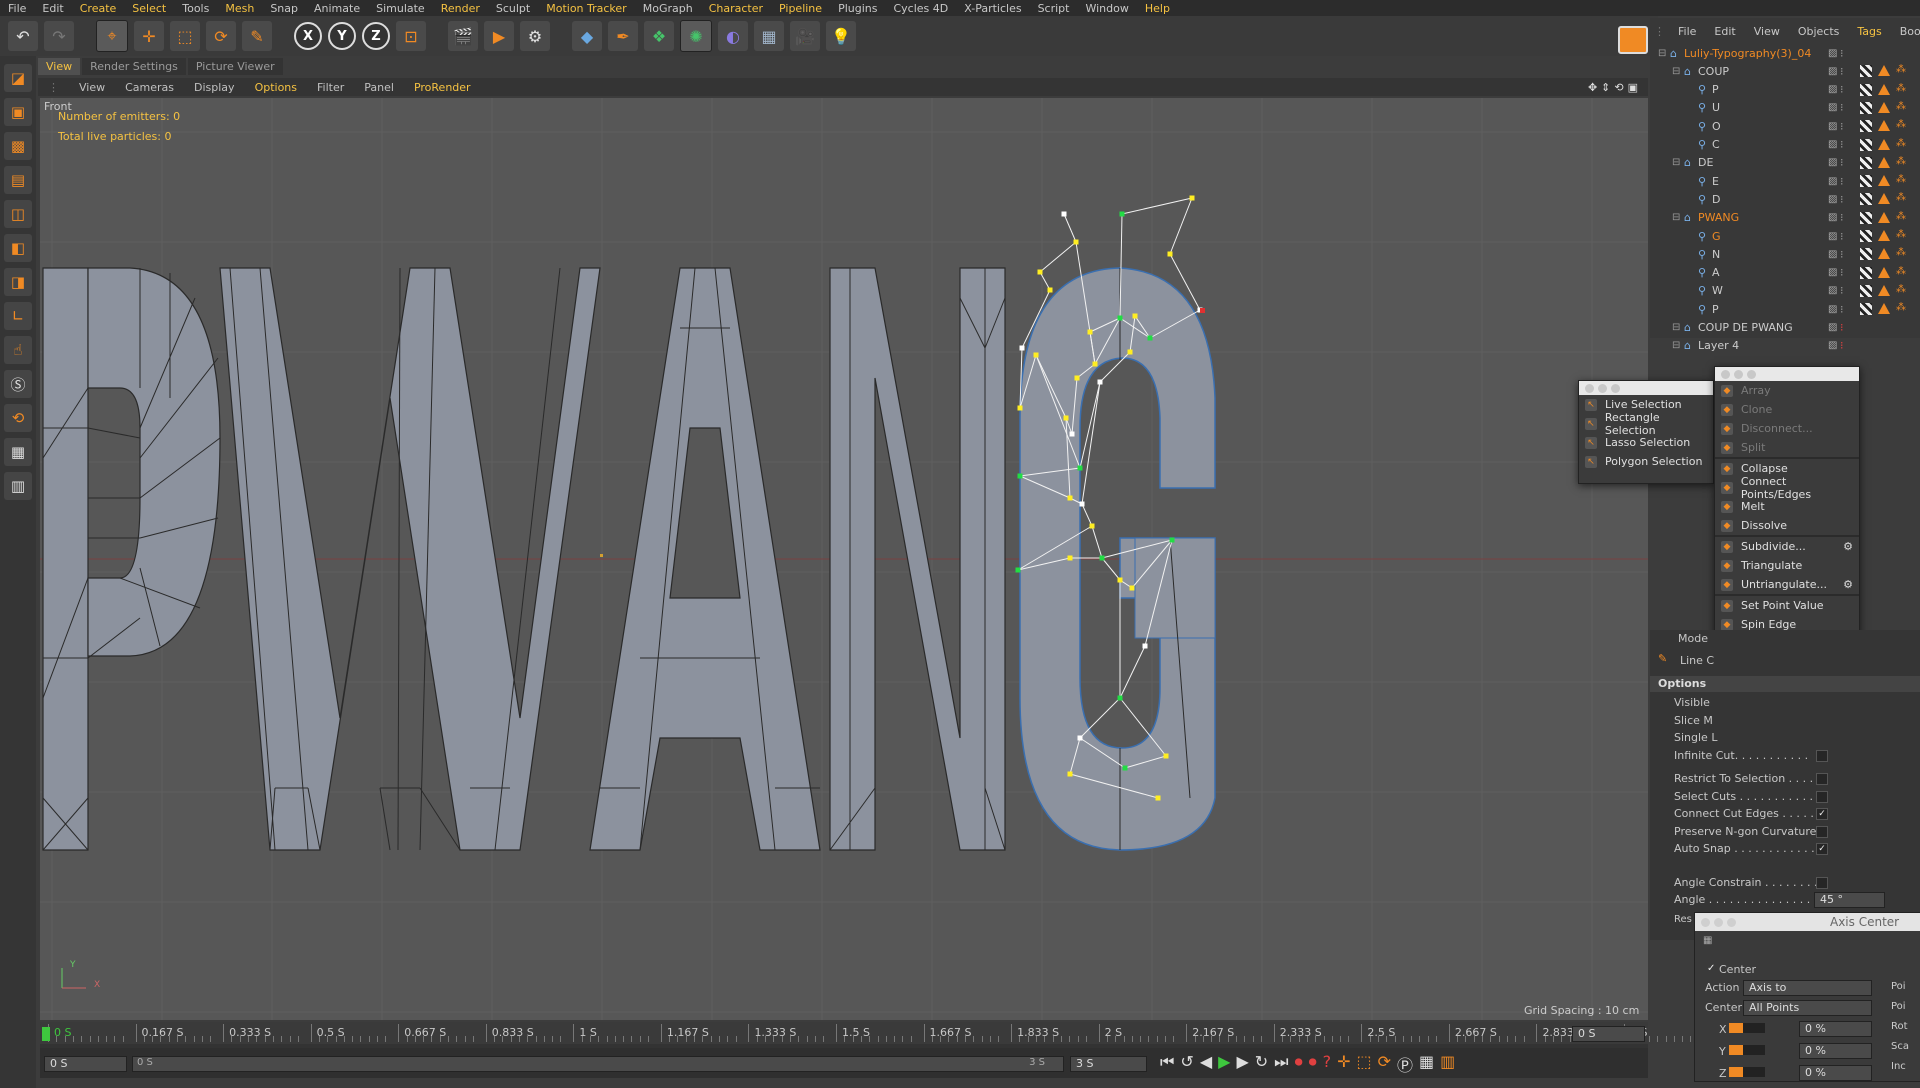 The image size is (1920, 1088). I want to click on deformer-button: ◐, so click(733, 36).